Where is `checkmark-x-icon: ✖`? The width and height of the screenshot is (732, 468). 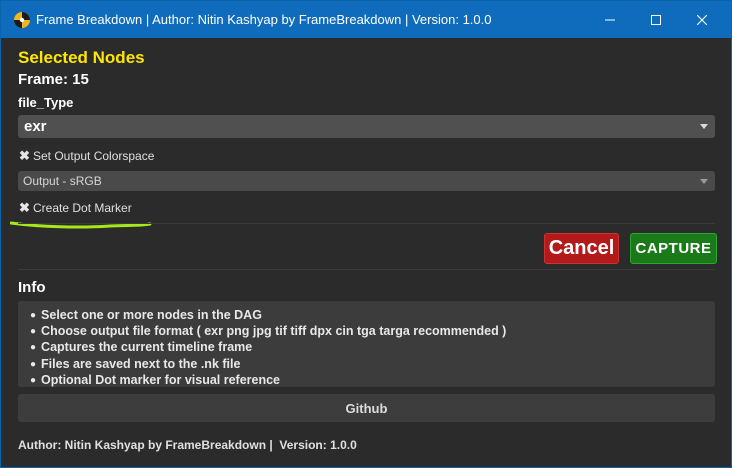 checkmark-x-icon: ✖ is located at coordinates (24, 155).